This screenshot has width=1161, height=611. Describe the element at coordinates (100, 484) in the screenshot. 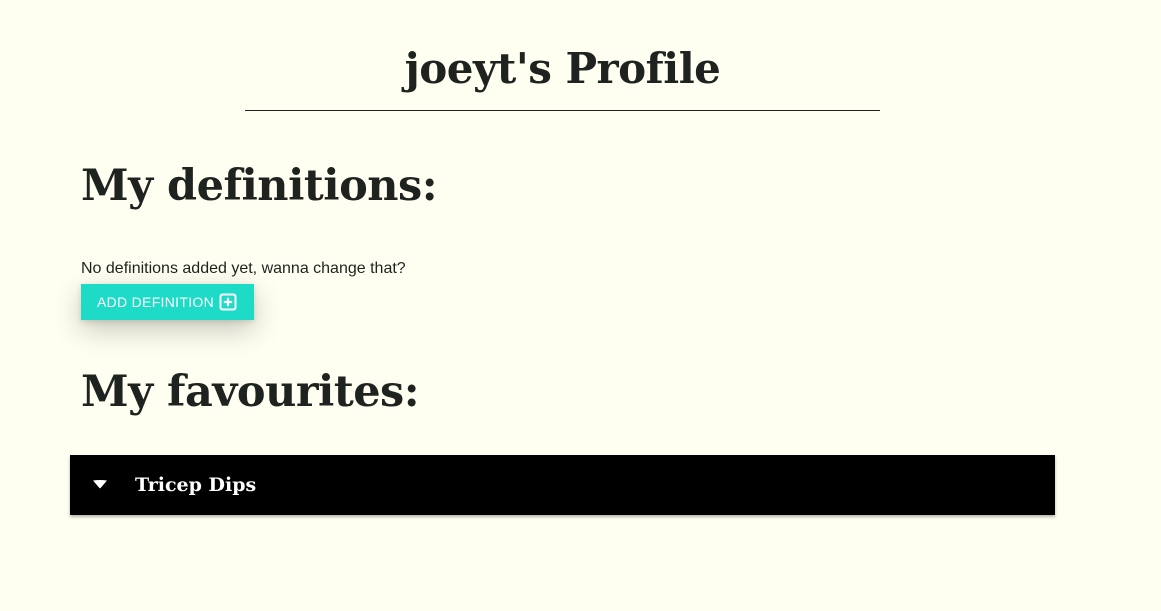

I see `caret-down-icon` at that location.